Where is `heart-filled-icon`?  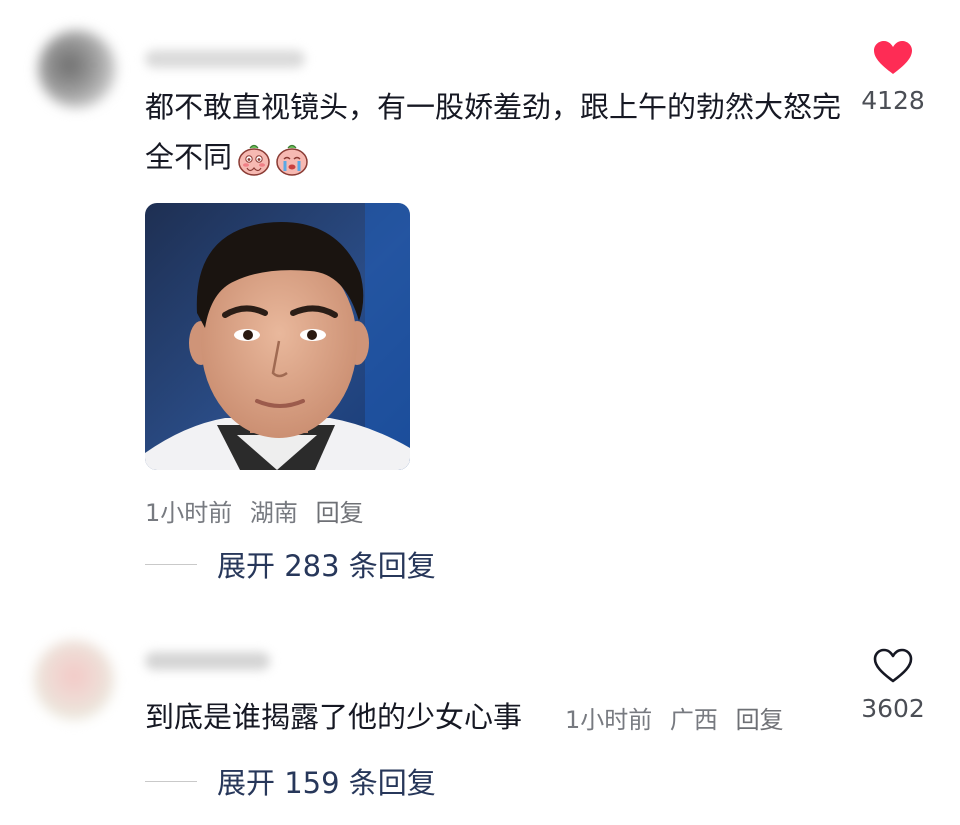 heart-filled-icon is located at coordinates (893, 57).